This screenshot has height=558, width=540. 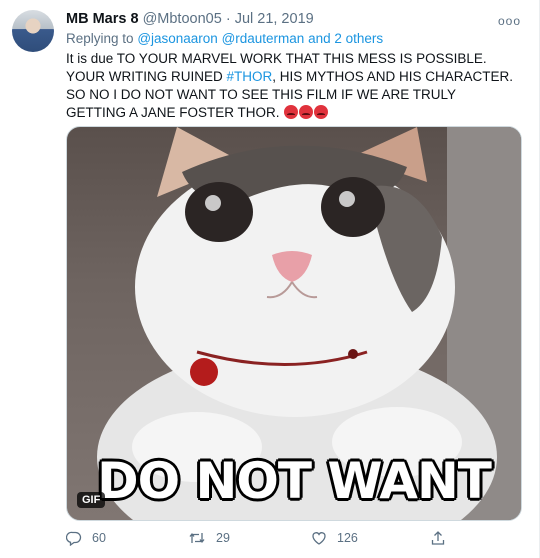 I want to click on author-name: MB Mars 8, so click(x=102, y=19).